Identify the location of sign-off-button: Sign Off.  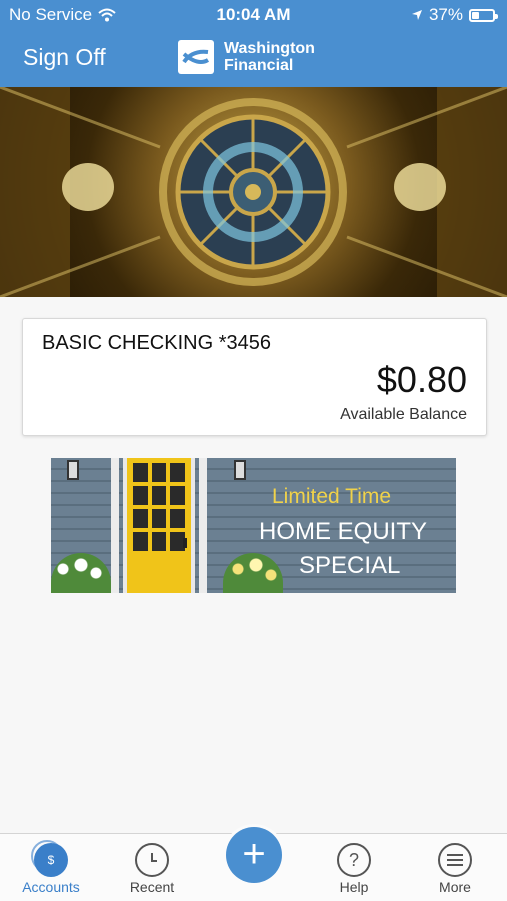
(64, 57).